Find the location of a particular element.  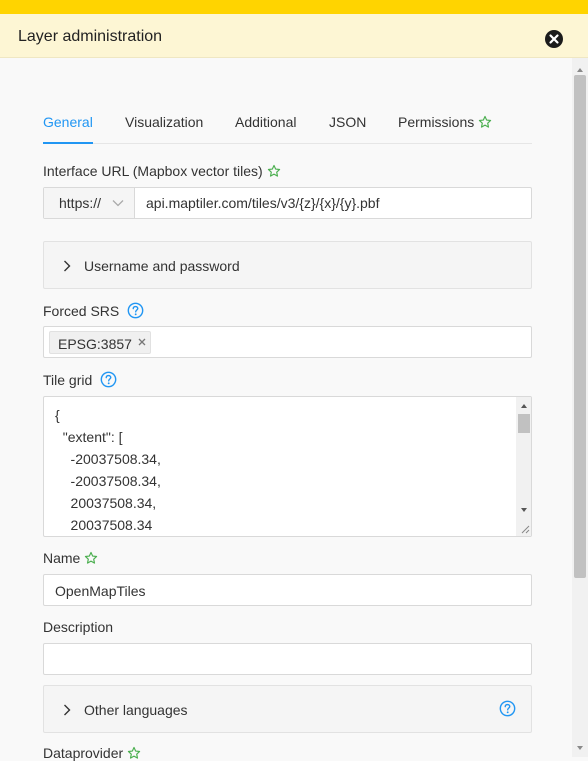

chevron-down-icon is located at coordinates (118, 203).